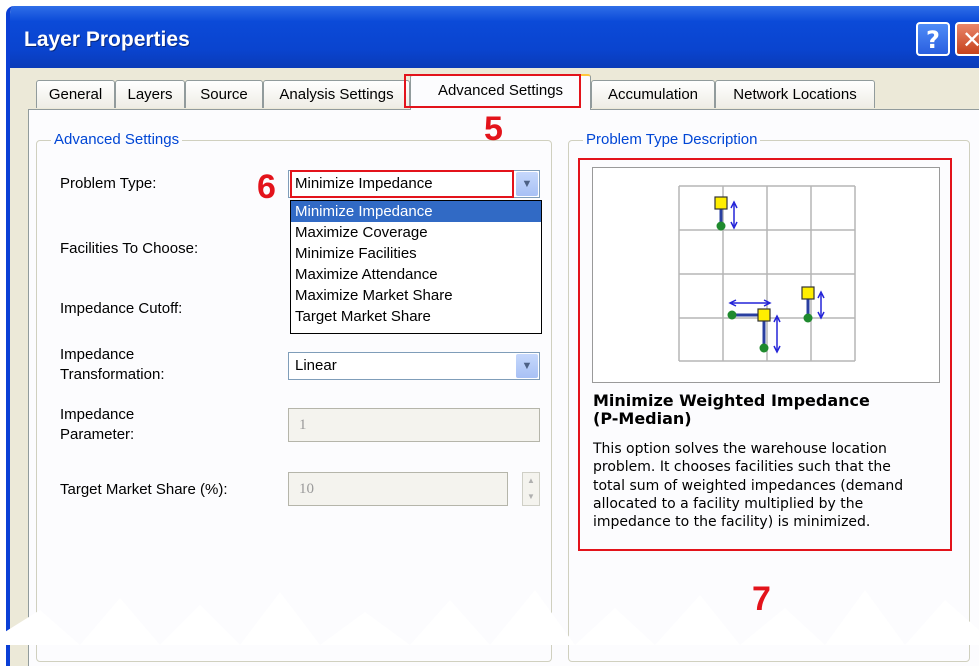  Describe the element at coordinates (492, 91) in the screenshot. I see `tab-highlight-box` at that location.